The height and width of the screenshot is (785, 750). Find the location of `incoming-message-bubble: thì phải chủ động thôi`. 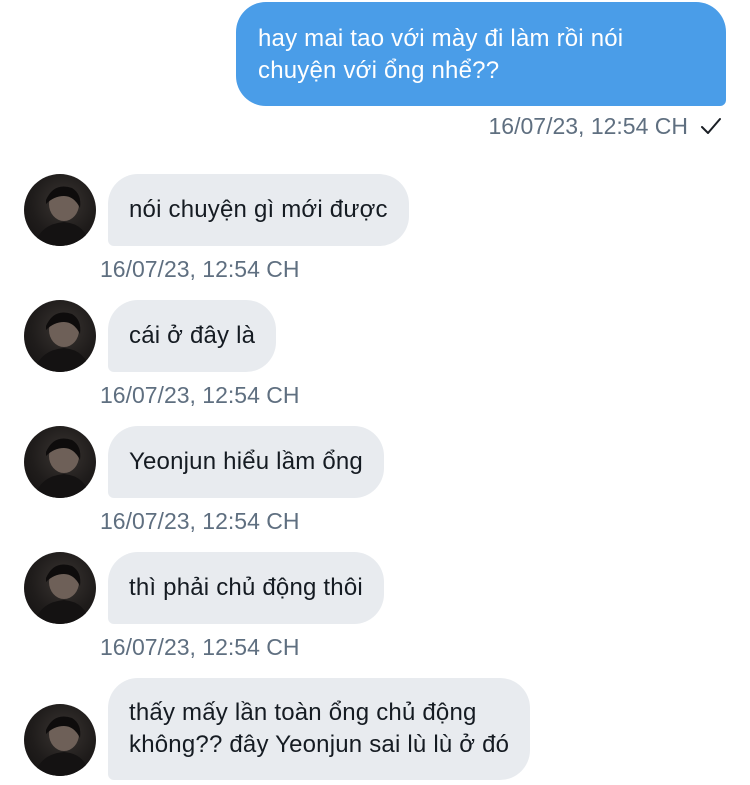

incoming-message-bubble: thì phải chủ động thôi is located at coordinates (246, 588).